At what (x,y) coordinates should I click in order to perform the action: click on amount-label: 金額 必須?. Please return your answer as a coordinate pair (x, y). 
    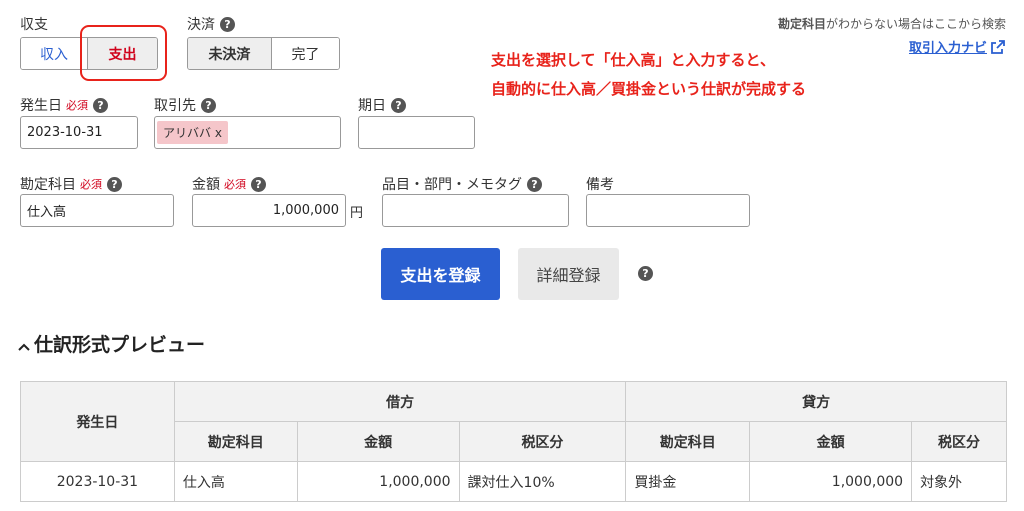
    Looking at the image, I should click on (229, 184).